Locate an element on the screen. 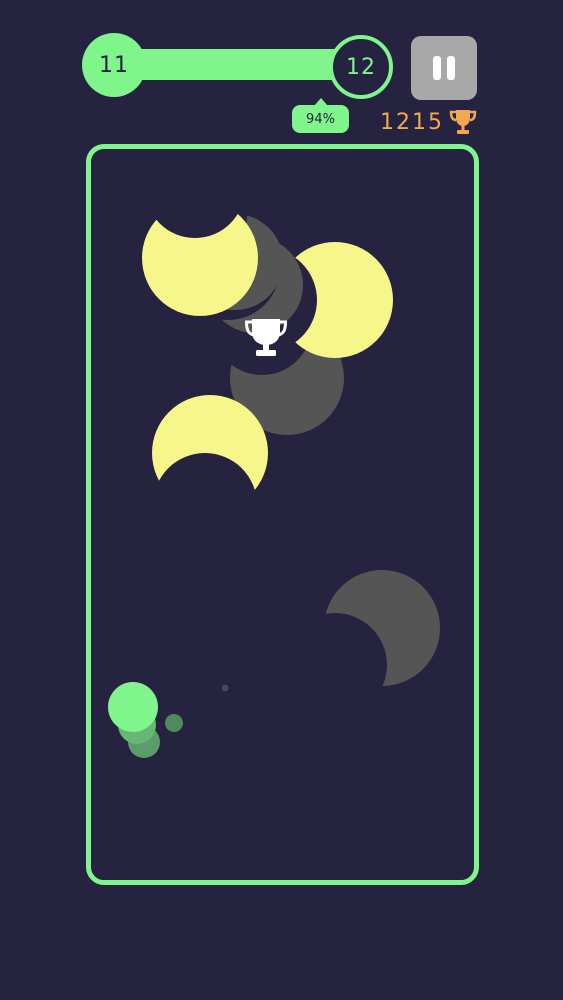 The height and width of the screenshot is (1000, 563). score-display: 1215 is located at coordinates (429, 122).